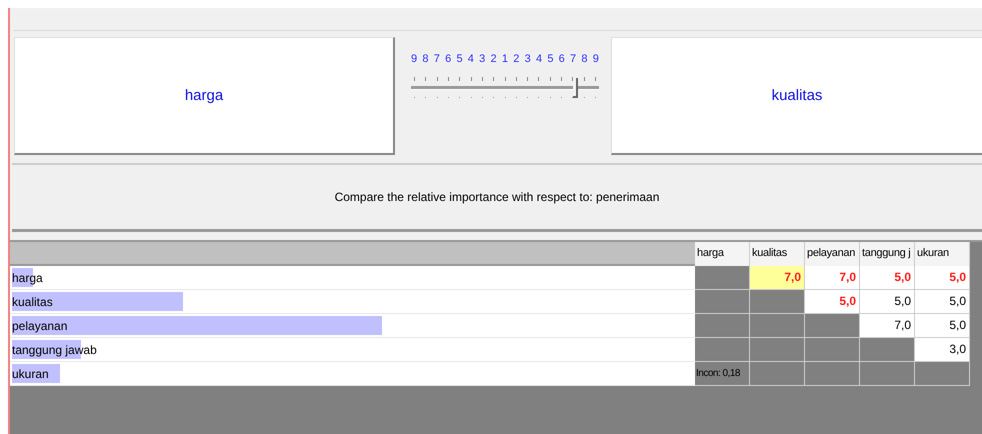  What do you see at coordinates (27, 278) in the screenshot?
I see `row-label: harga` at bounding box center [27, 278].